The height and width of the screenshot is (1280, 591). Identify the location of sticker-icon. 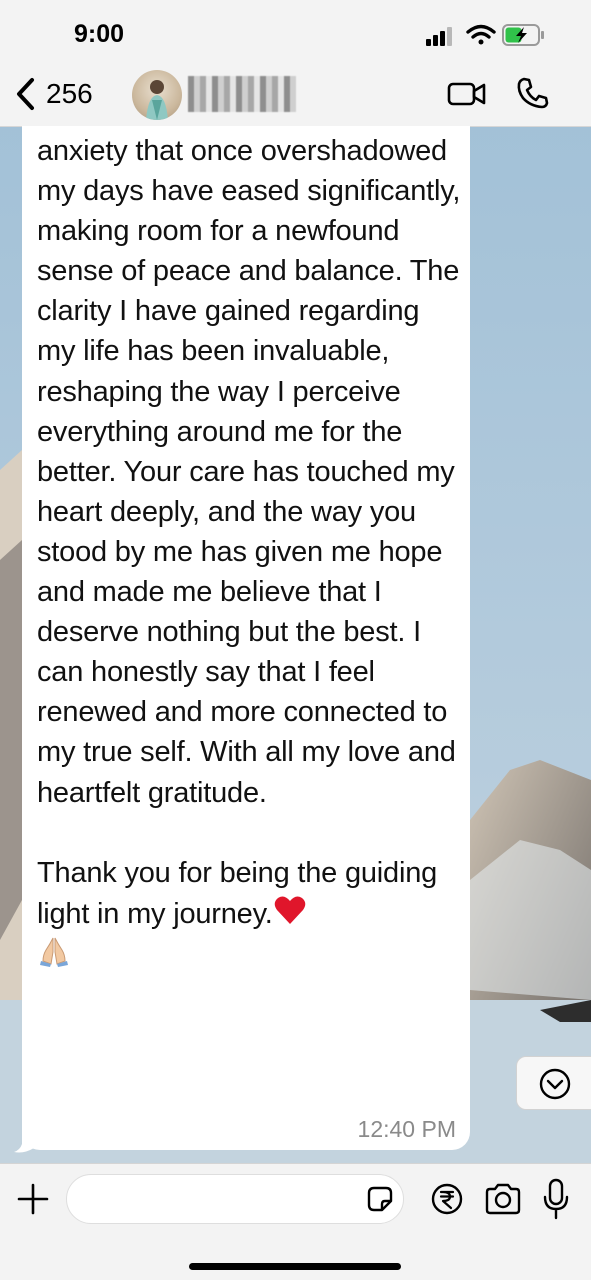
(380, 1199).